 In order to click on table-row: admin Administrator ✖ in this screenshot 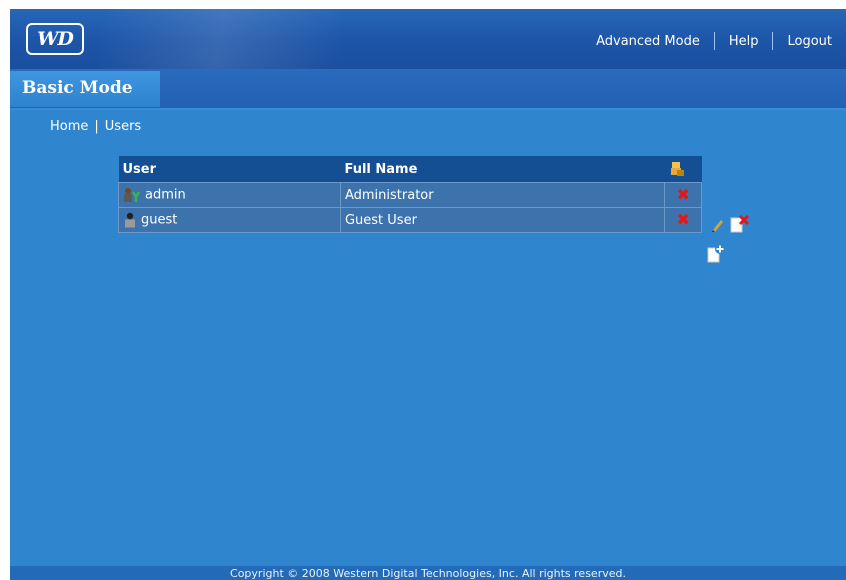, I will do `click(410, 195)`.